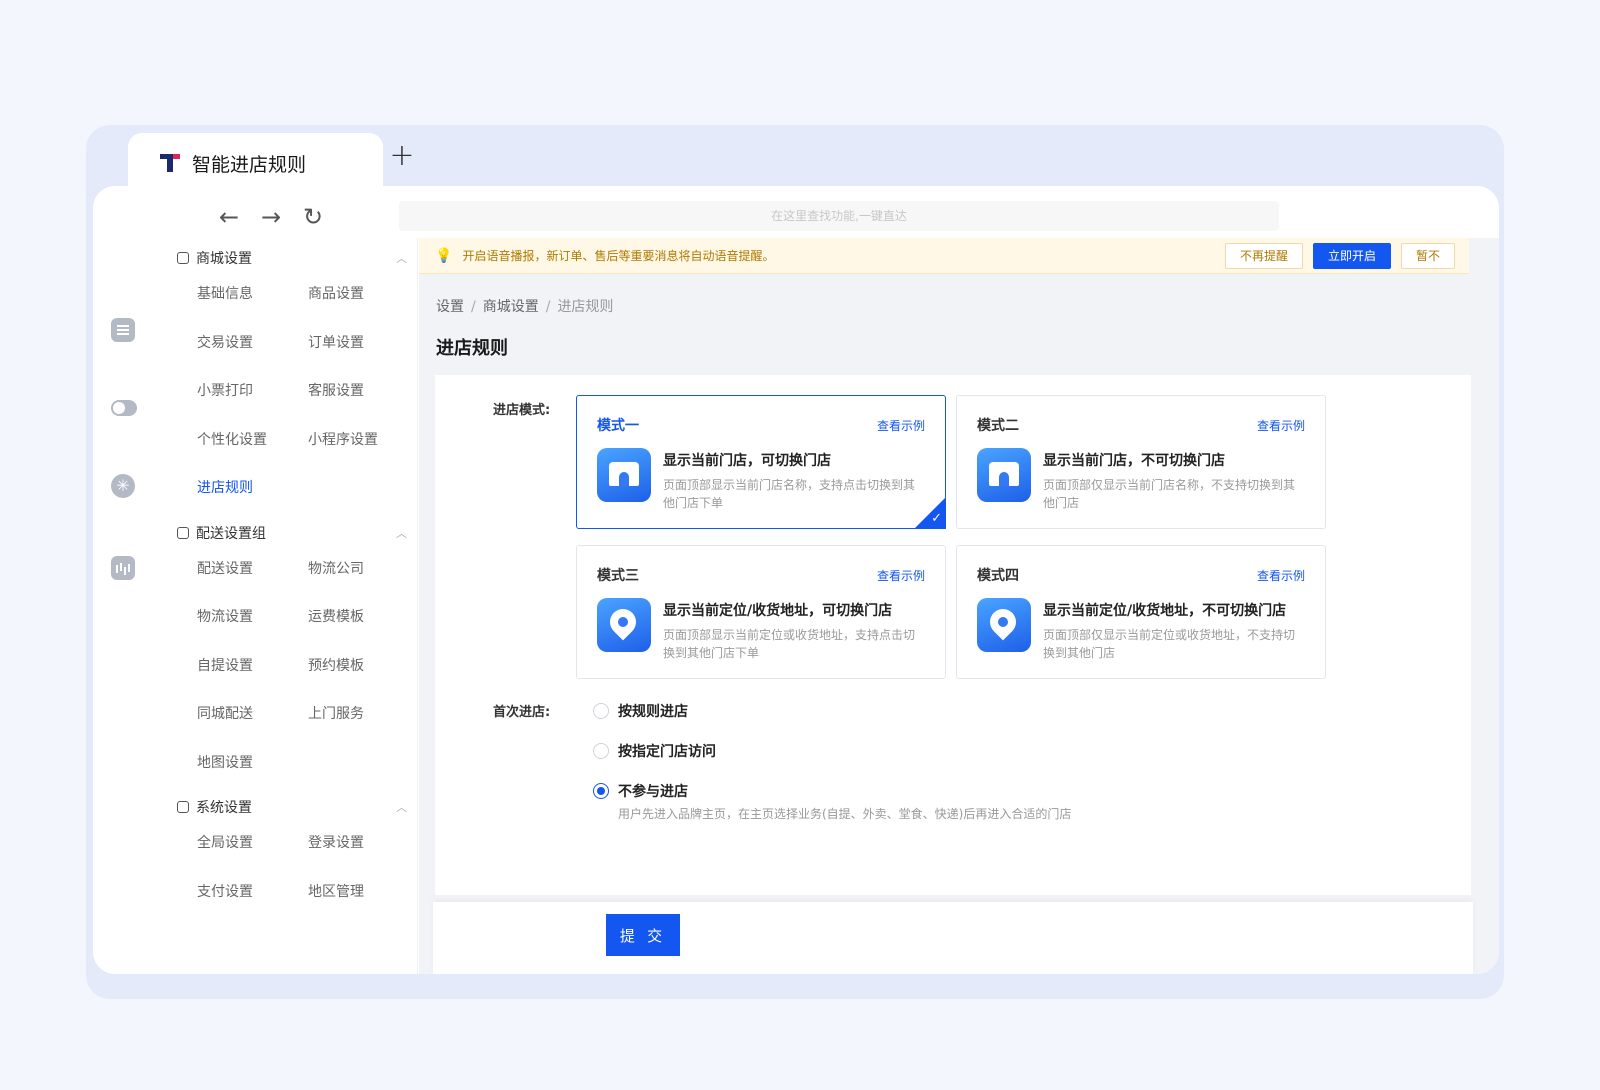  What do you see at coordinates (229, 217) in the screenshot?
I see `back-arrow-icon: ←` at bounding box center [229, 217].